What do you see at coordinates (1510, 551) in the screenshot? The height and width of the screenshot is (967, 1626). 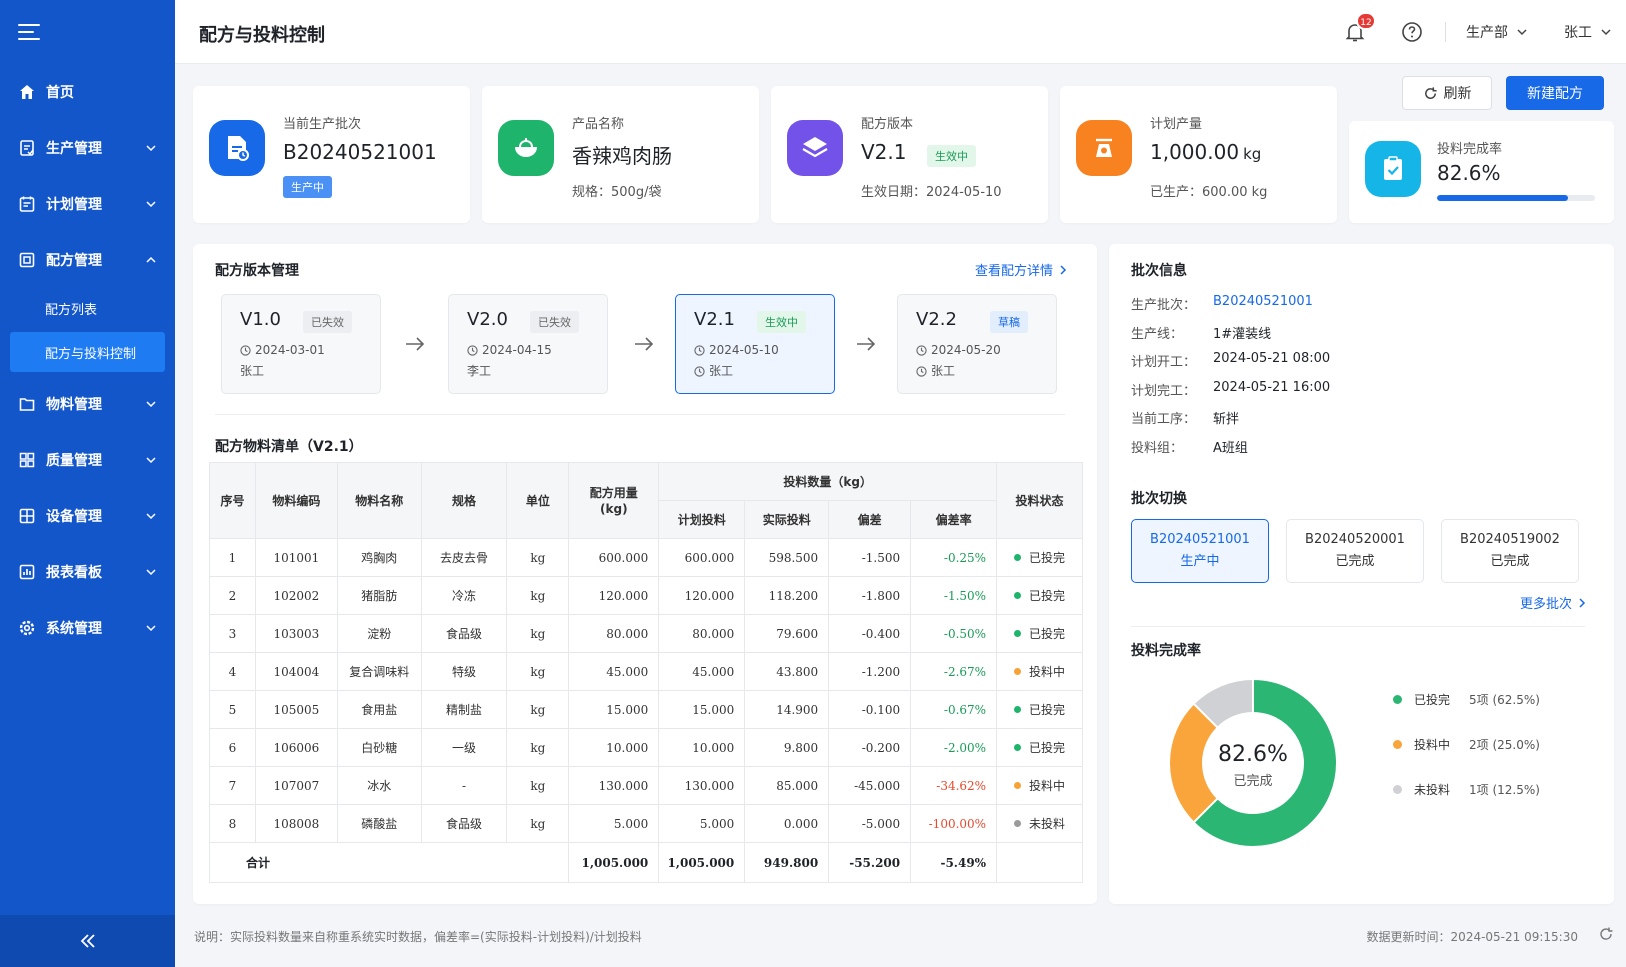 I see `batch-switch-item: B20240519002 已完成` at bounding box center [1510, 551].